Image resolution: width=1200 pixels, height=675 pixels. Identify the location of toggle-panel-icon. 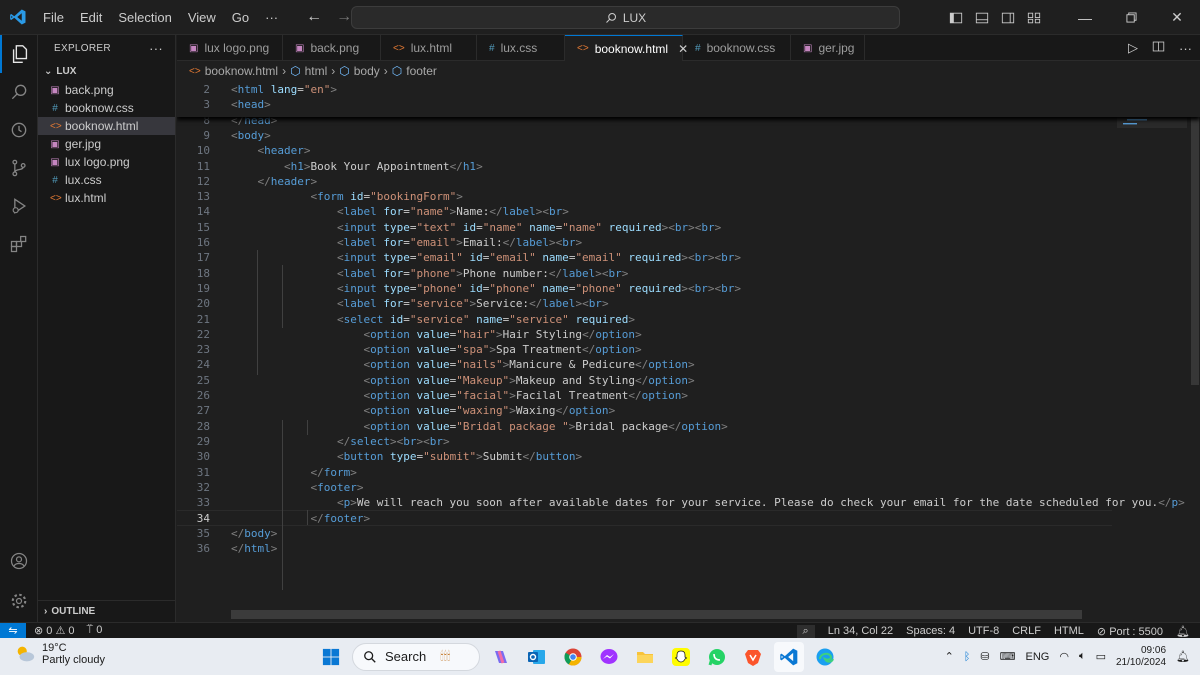
(982, 17).